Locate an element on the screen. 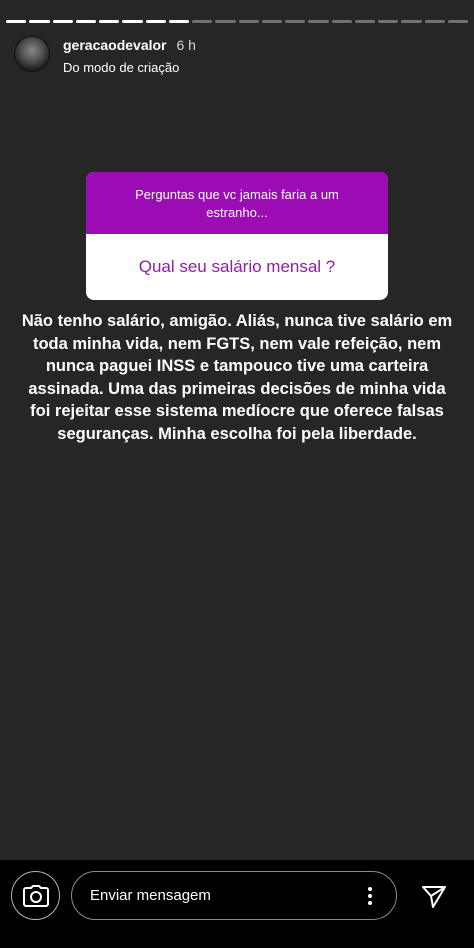 The height and width of the screenshot is (948, 474). send-icon is located at coordinates (434, 897).